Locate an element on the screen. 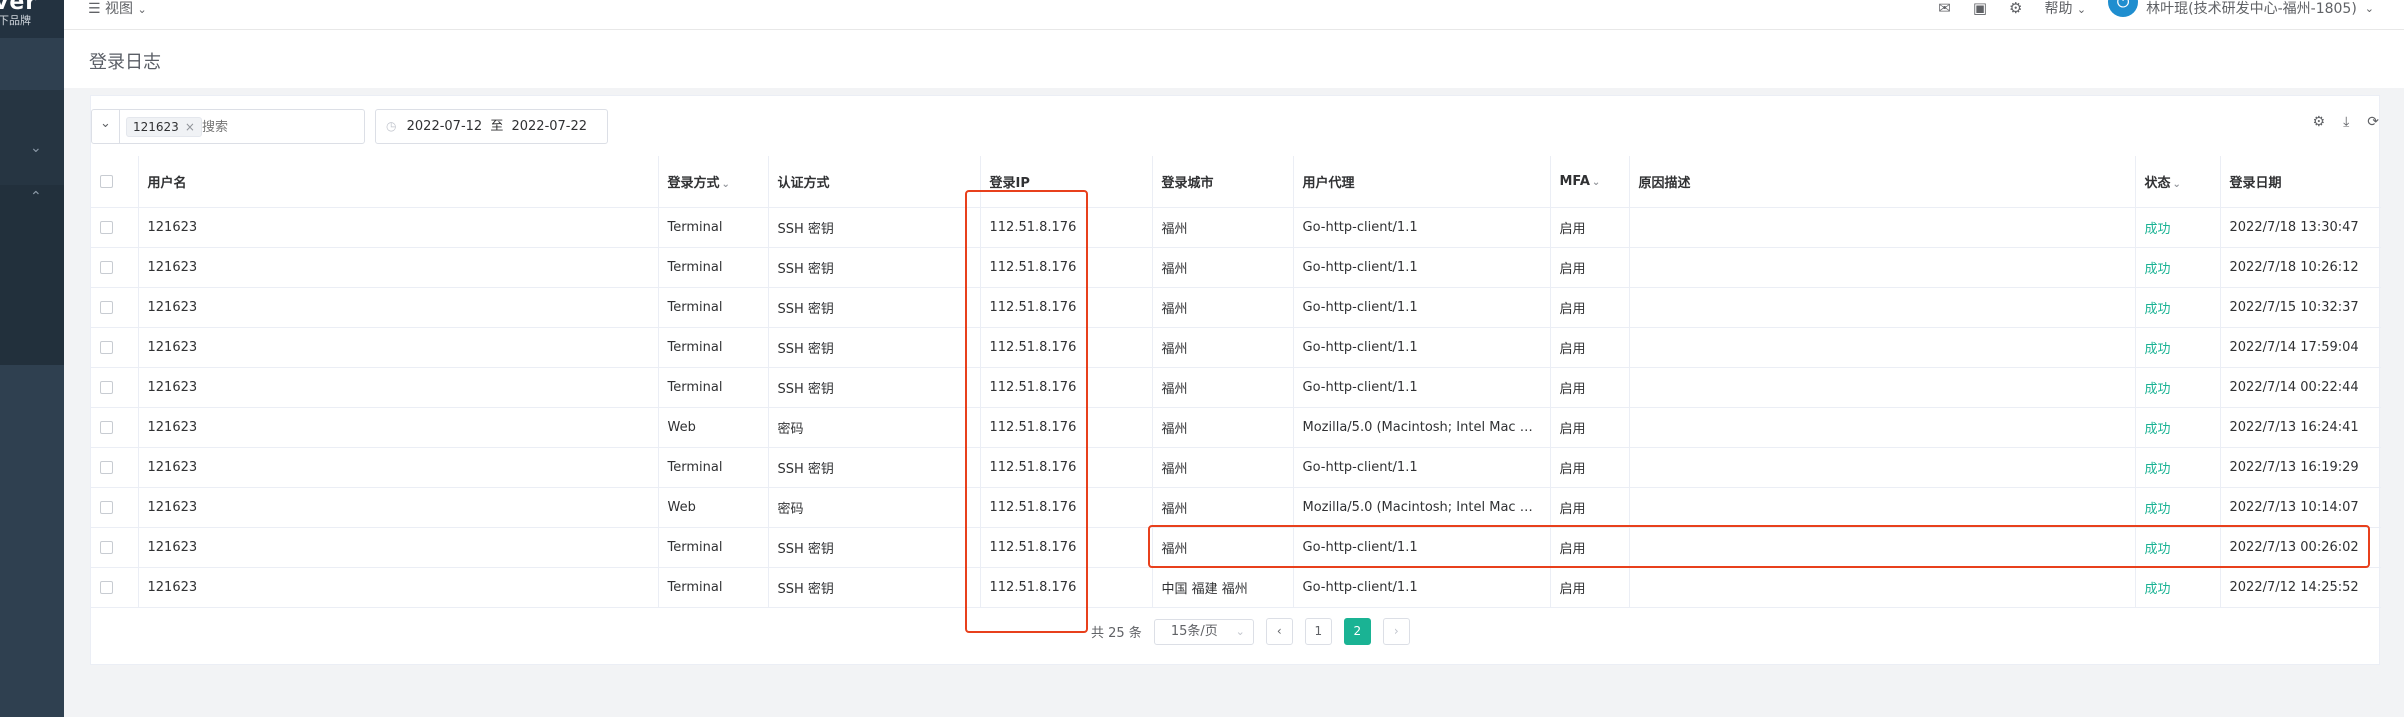  chevron-up-icon: ⌃ is located at coordinates (36, 197).